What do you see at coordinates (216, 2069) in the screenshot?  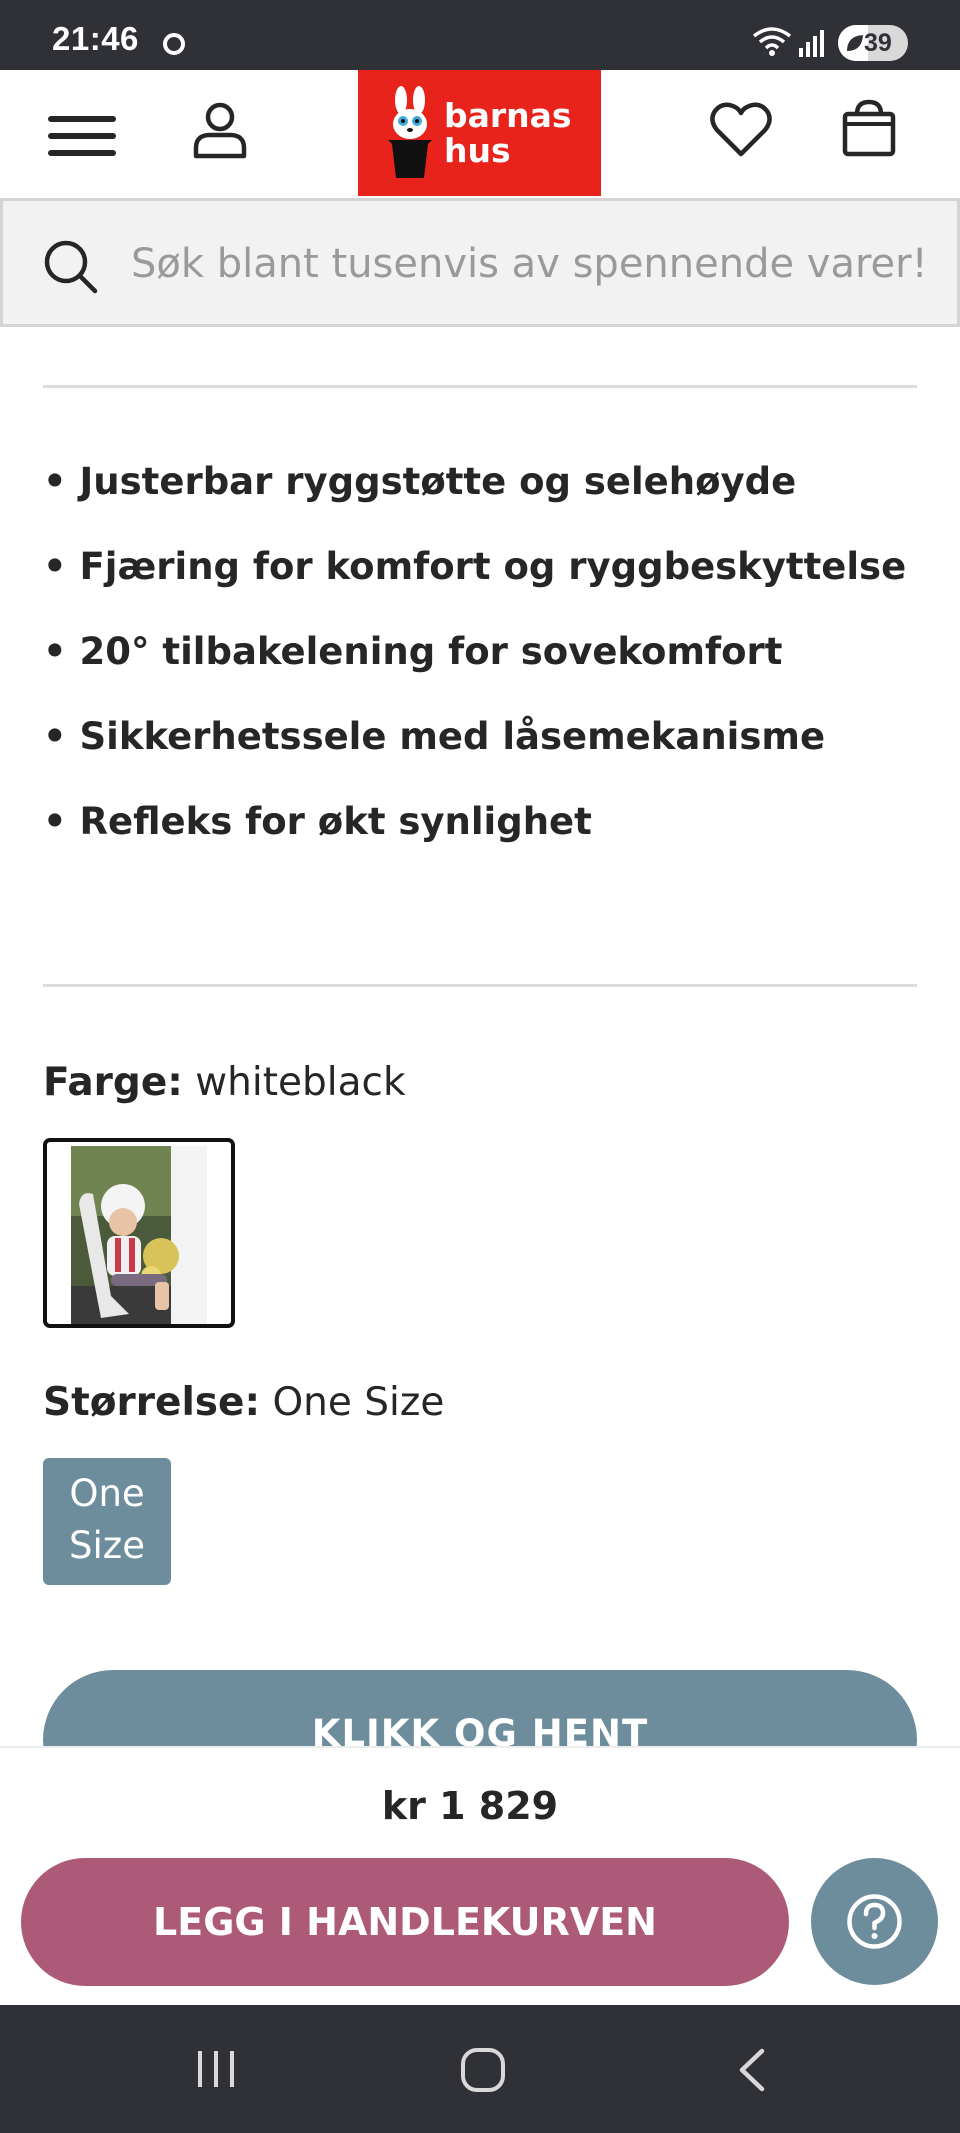 I see `recent-apps-icon` at bounding box center [216, 2069].